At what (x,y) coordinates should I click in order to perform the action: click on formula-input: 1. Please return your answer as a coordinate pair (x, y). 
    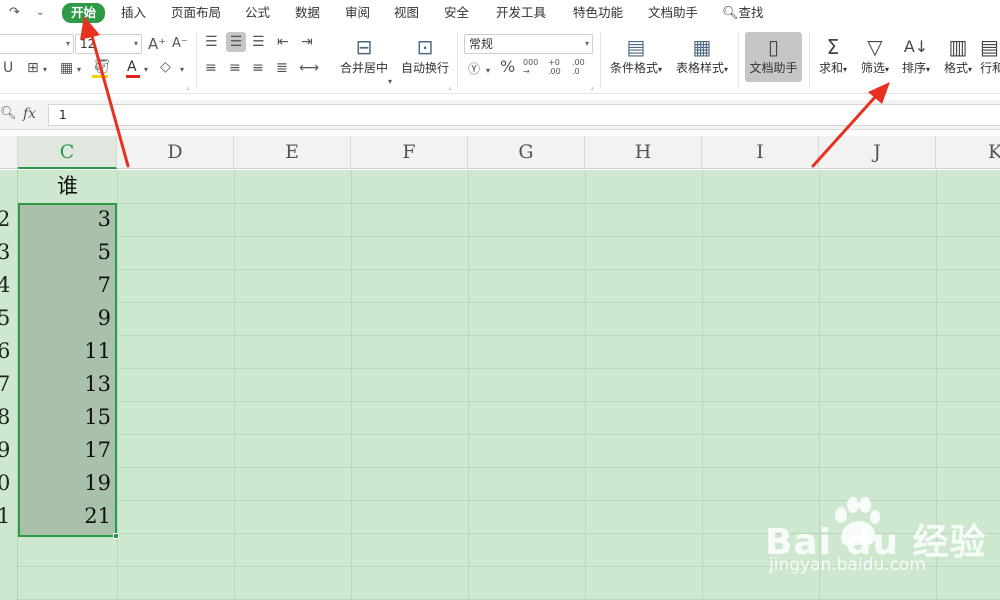
    Looking at the image, I should click on (524, 115).